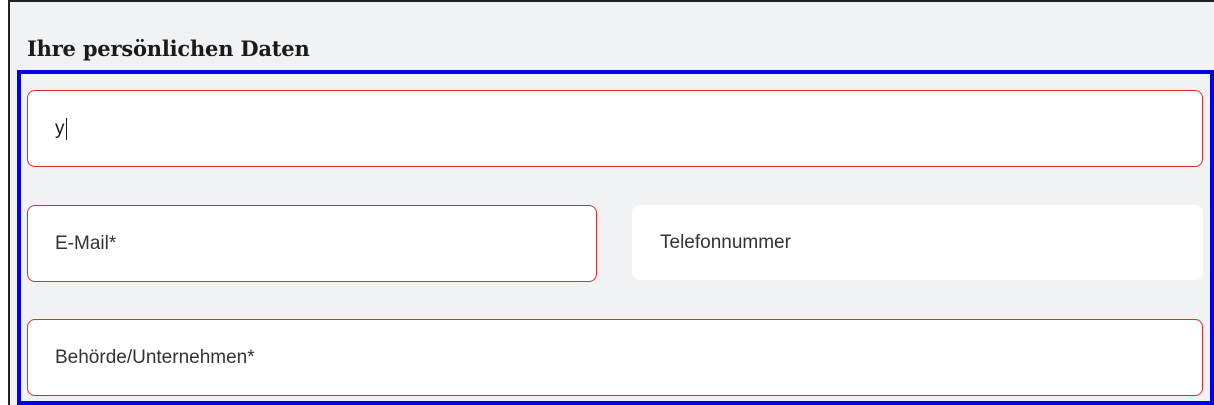 The image size is (1214, 405). What do you see at coordinates (917, 242) in the screenshot?
I see `phone-field: Telefonnummer` at bounding box center [917, 242].